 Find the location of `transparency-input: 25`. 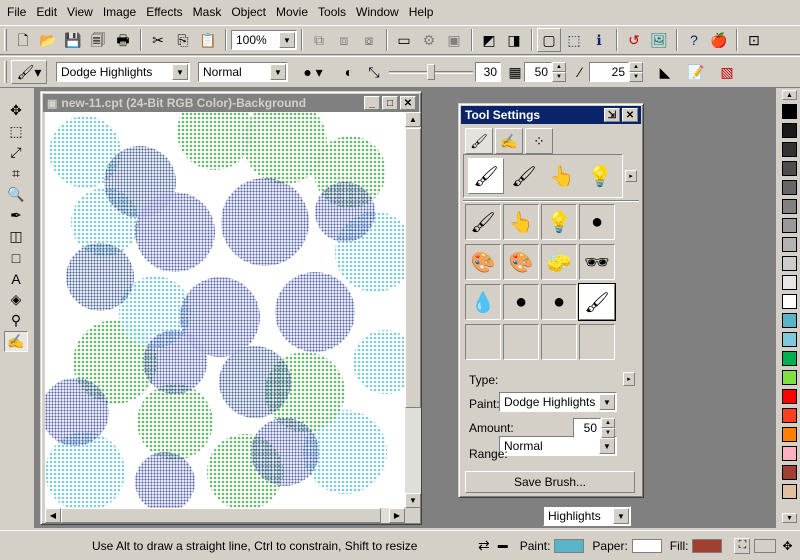

transparency-input: 25 is located at coordinates (609, 72).